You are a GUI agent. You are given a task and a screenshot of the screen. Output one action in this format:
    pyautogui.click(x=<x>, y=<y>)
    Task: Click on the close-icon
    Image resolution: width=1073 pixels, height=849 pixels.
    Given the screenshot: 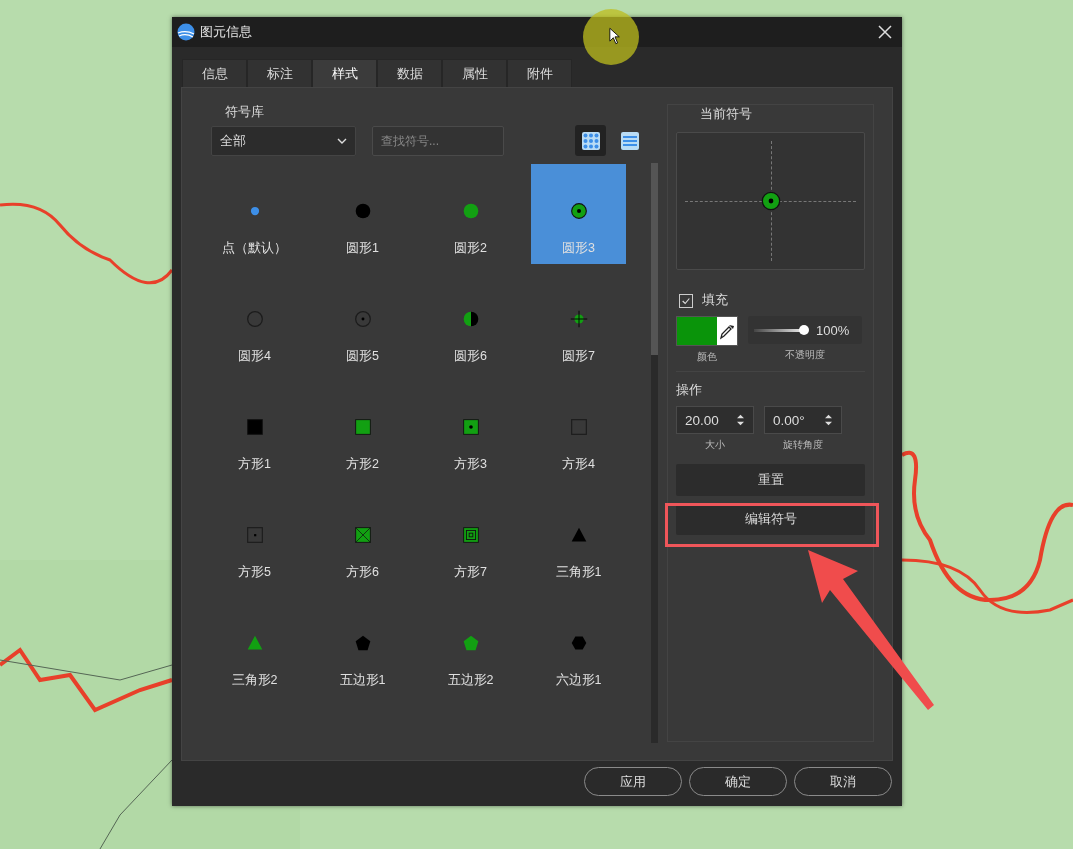 What is the action you would take?
    pyautogui.click(x=885, y=32)
    